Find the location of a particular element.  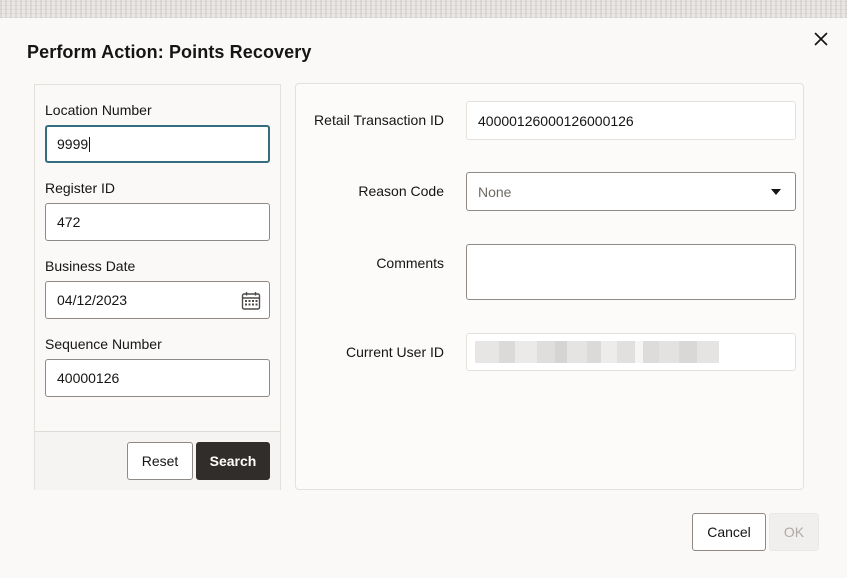

retail-transaction-id-value: 40000126000126000126 is located at coordinates (556, 120).